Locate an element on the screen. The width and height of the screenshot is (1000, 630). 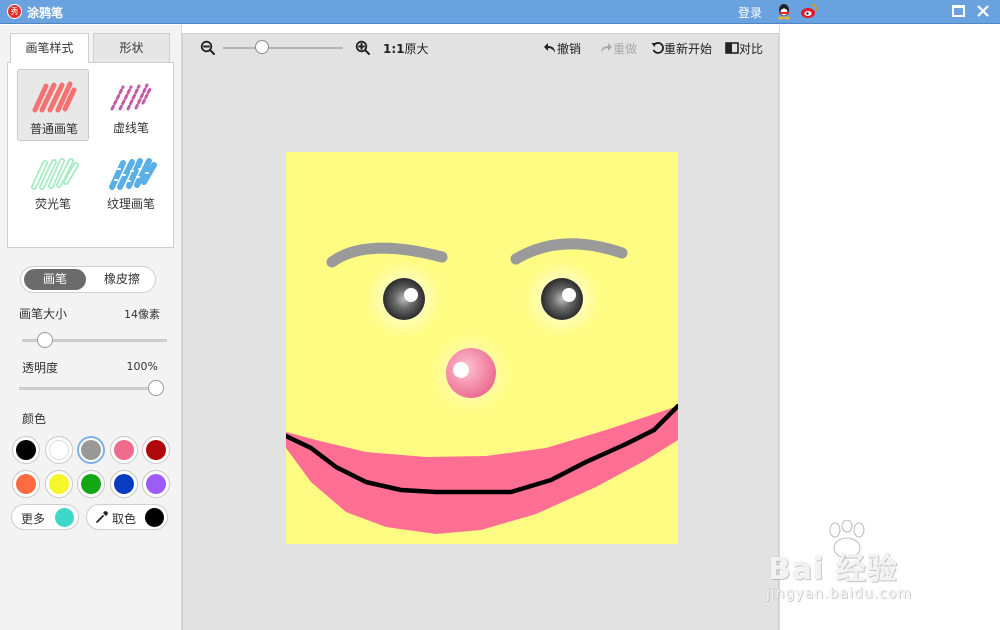
watermark-main: Bai 经验 is located at coordinates (833, 569).